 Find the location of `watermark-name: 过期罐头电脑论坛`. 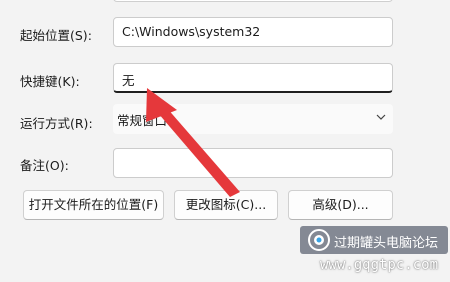

watermark-name: 过期罐头电脑论坛 is located at coordinates (386, 243).